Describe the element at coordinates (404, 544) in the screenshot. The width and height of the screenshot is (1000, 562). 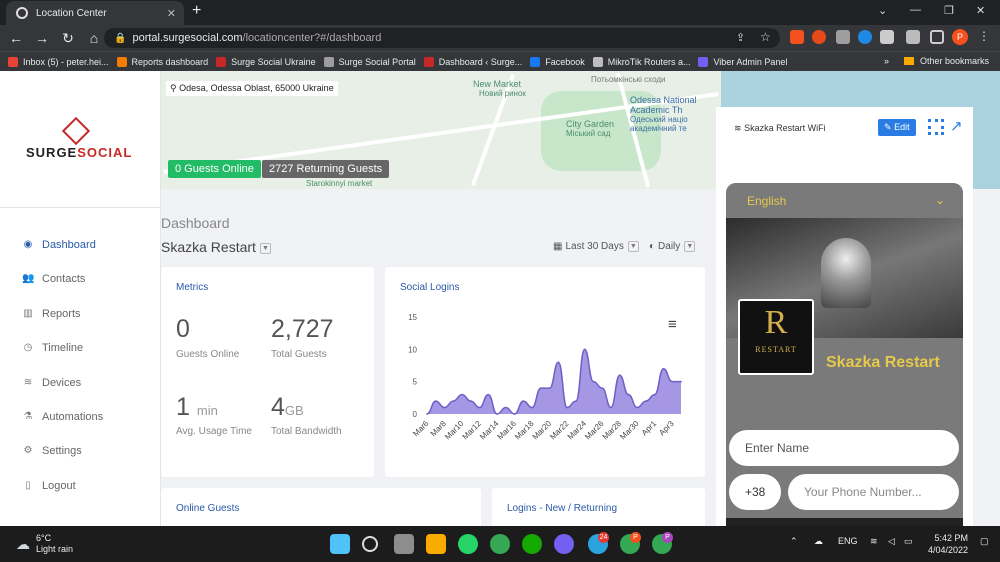
I see `task-view-icon` at that location.